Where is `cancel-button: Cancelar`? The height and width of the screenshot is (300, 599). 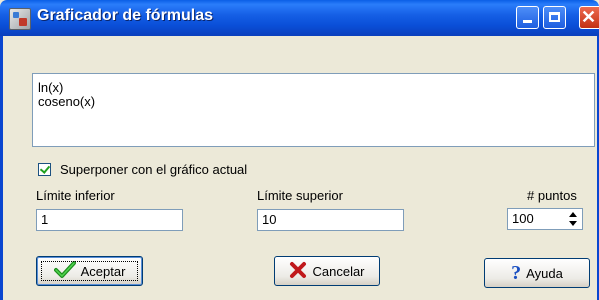 cancel-button: Cancelar is located at coordinates (327, 271).